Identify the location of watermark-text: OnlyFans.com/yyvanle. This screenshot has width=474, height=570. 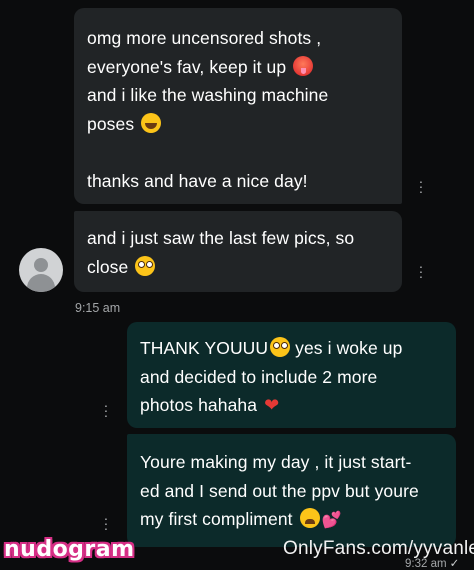
(378, 548).